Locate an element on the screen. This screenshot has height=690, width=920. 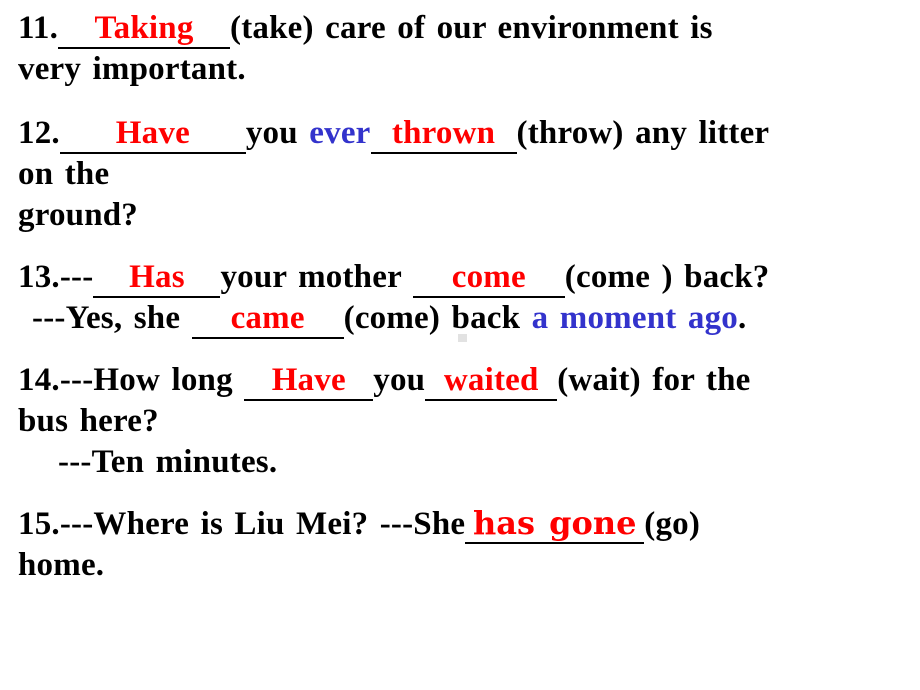
item-14-prefix: ---How long is located at coordinates (152, 380).